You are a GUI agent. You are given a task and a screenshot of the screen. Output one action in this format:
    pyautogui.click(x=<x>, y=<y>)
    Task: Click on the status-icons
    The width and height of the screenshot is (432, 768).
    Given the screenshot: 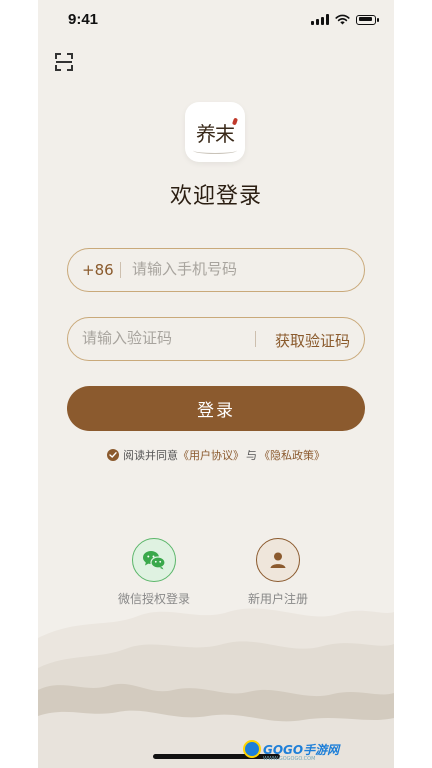 What is the action you would take?
    pyautogui.click(x=345, y=19)
    